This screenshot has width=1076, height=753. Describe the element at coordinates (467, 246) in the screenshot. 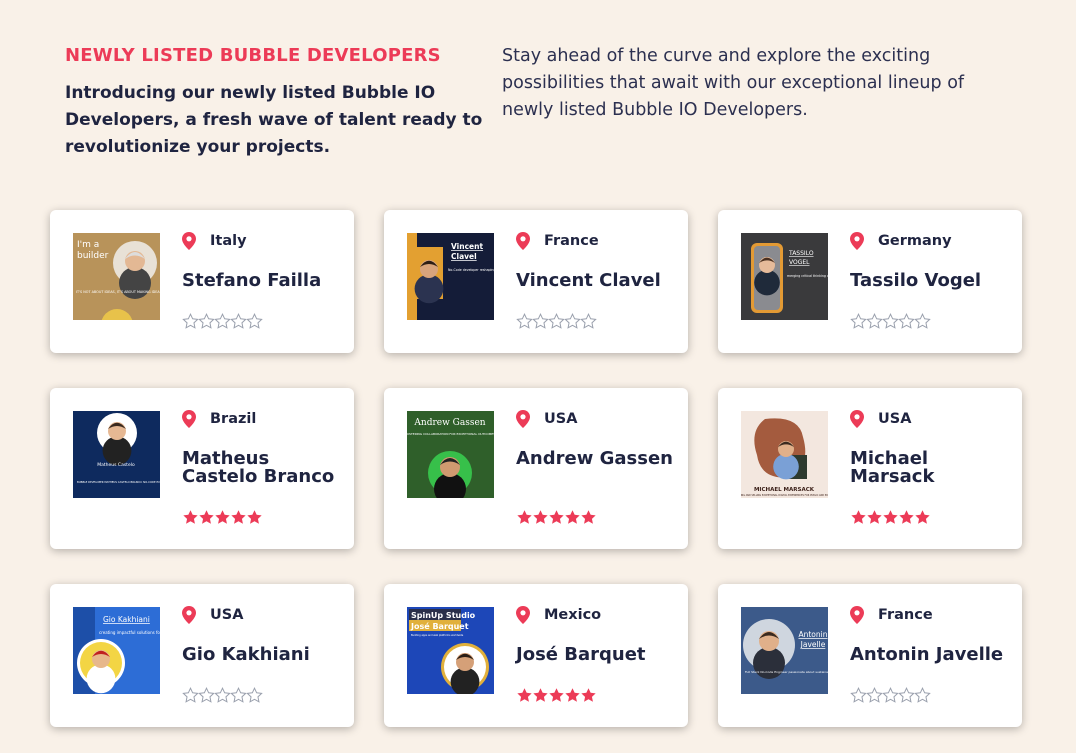

I see `svg-text: Vincent` at that location.